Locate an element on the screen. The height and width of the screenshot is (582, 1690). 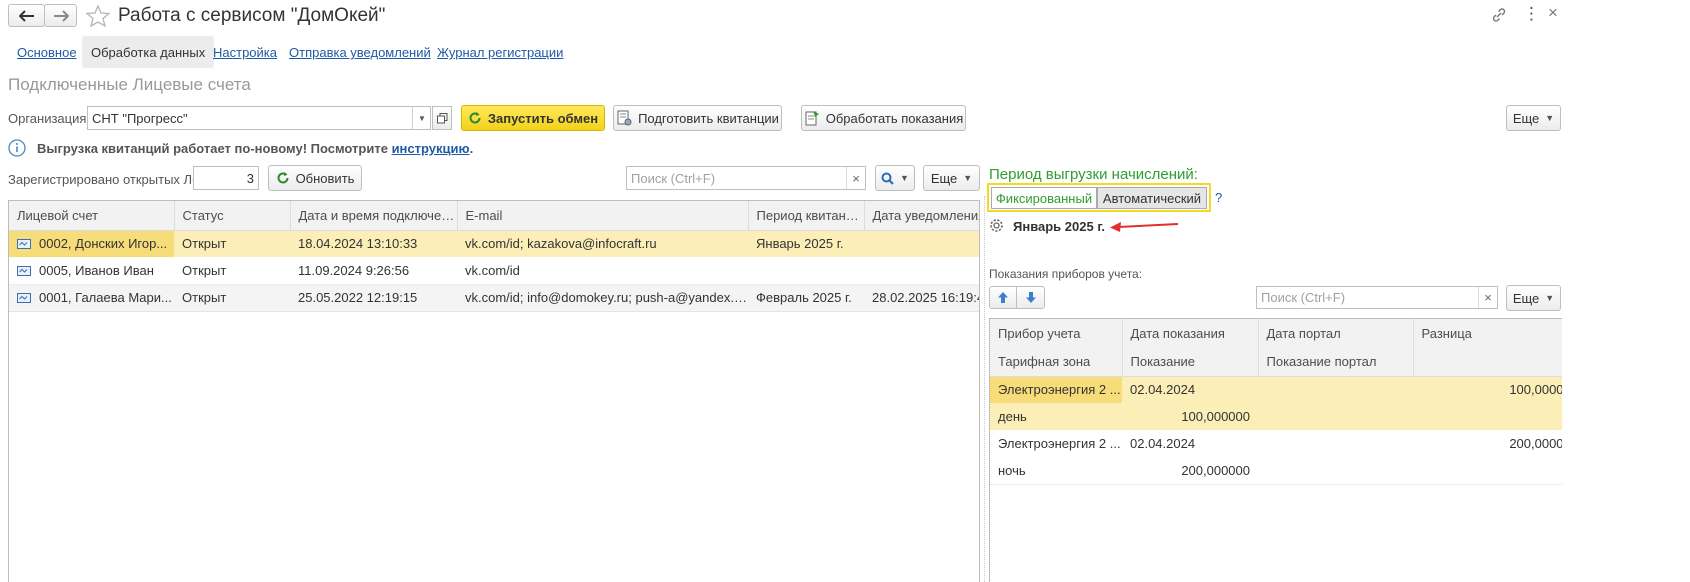
run-exchange-button: Запустить обмен is located at coordinates (533, 118).